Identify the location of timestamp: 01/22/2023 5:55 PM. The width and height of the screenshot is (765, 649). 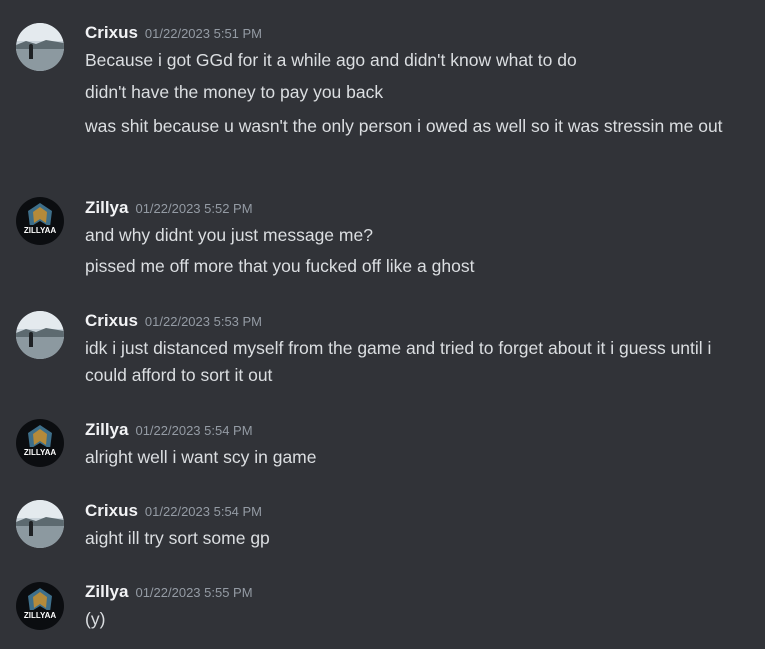
(194, 592).